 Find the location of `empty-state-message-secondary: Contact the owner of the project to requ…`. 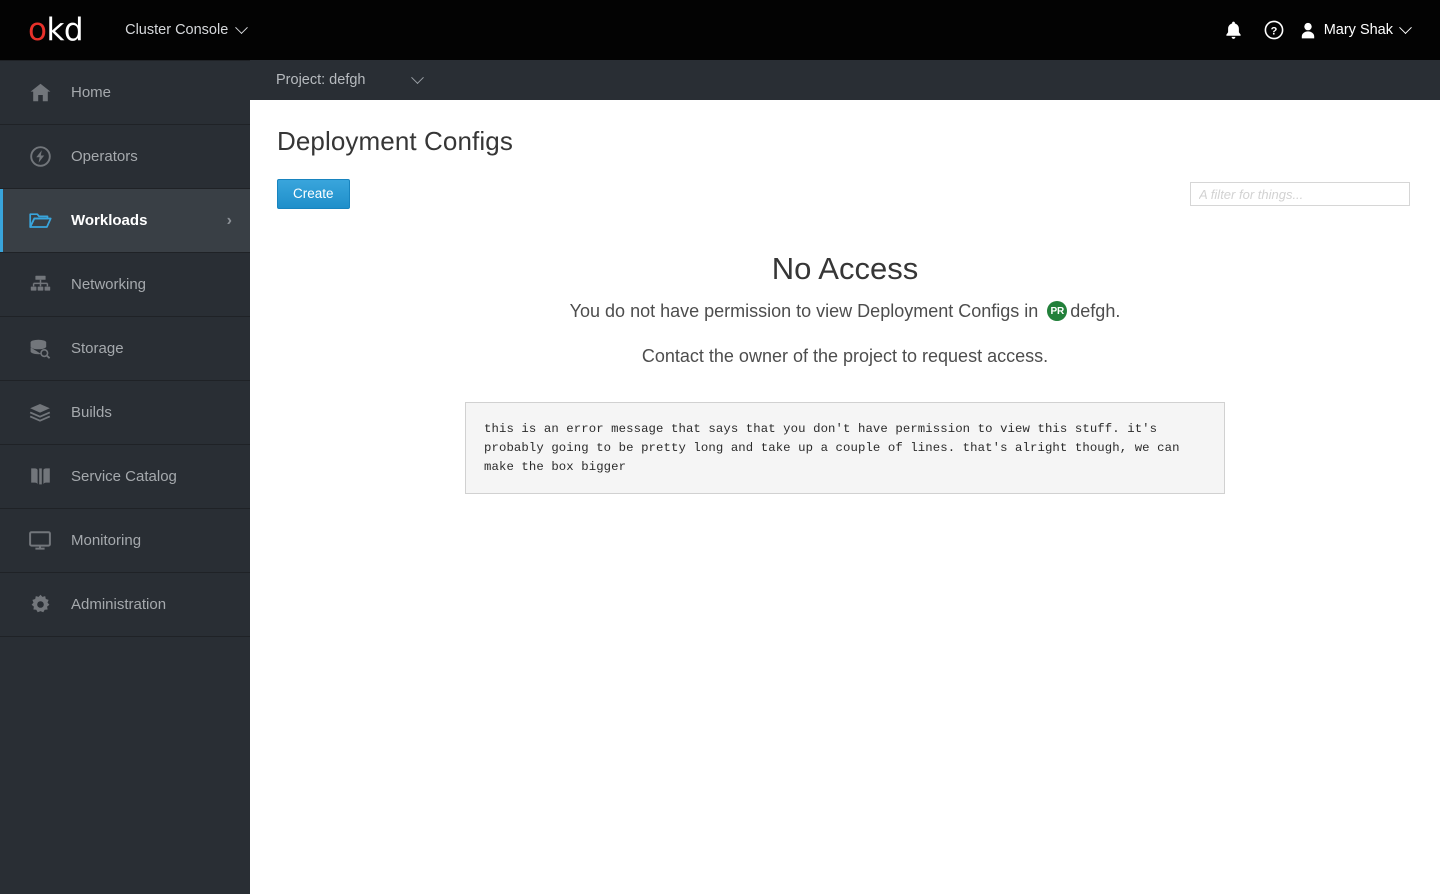

empty-state-message-secondary: Contact the owner of the project to requ… is located at coordinates (845, 355).